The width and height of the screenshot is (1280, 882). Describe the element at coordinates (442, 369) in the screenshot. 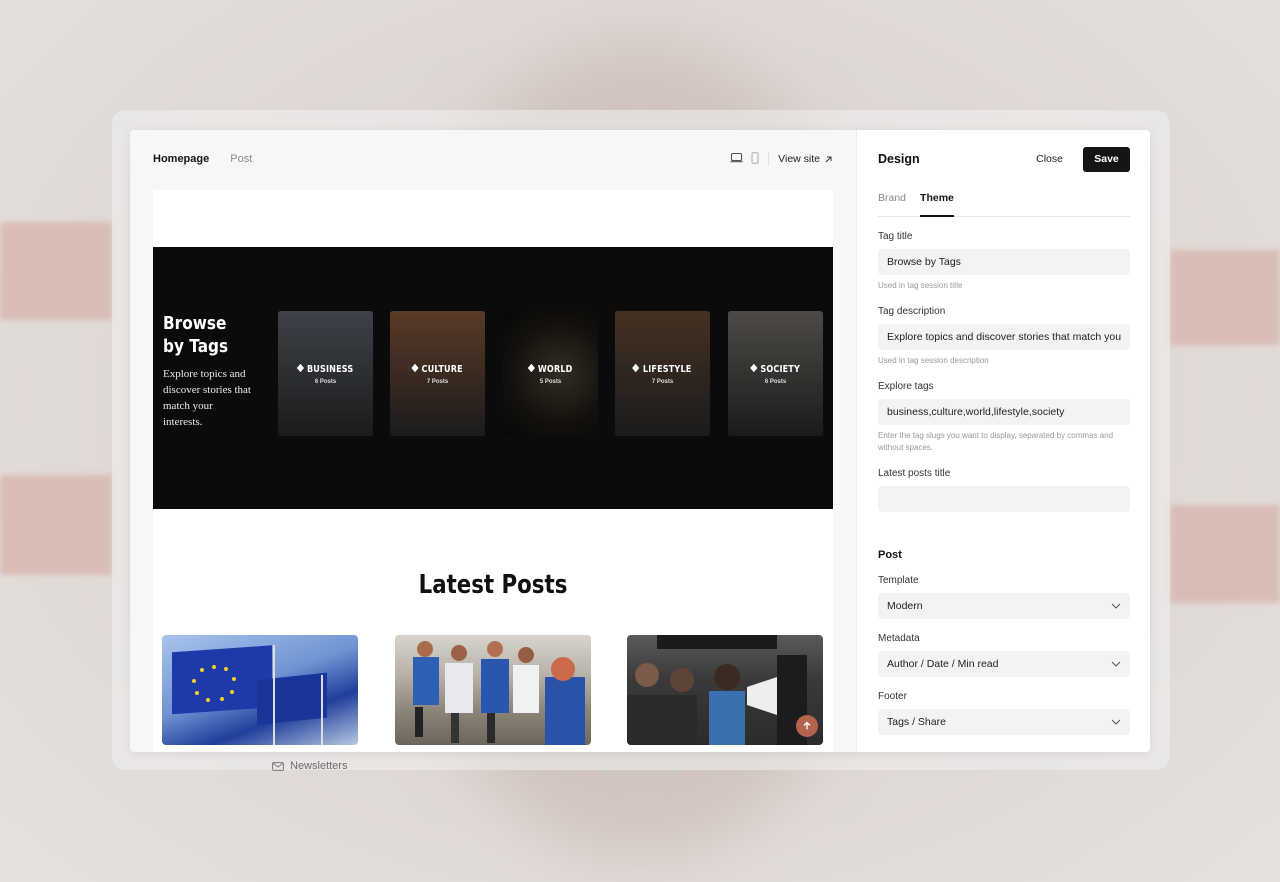

I see `tag-name: CULTURE` at that location.